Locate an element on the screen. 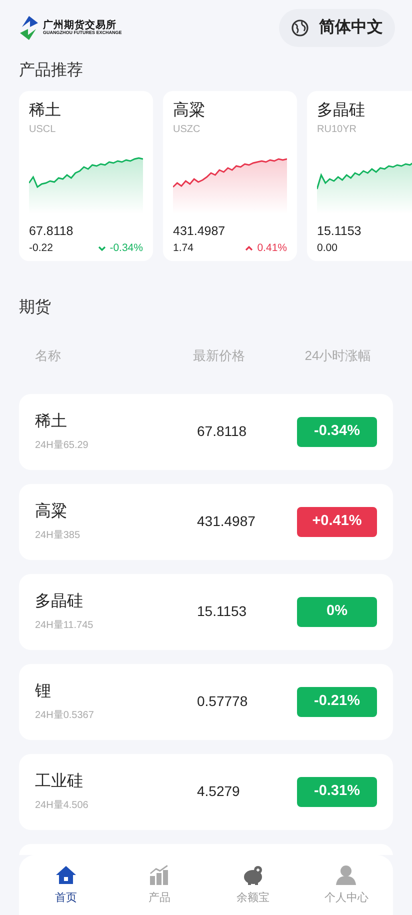 Image resolution: width=412 pixels, height=915 pixels. product-card: 多晶硅 RU10YR 15.1153 0.00 is located at coordinates (359, 176).